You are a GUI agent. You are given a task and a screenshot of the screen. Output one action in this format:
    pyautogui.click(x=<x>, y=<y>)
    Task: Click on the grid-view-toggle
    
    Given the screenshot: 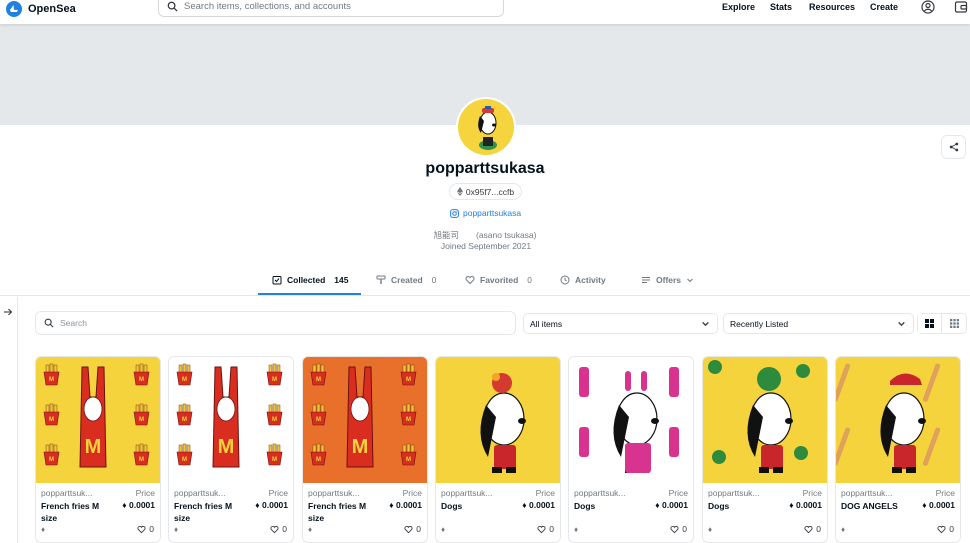 What is the action you would take?
    pyautogui.click(x=942, y=323)
    